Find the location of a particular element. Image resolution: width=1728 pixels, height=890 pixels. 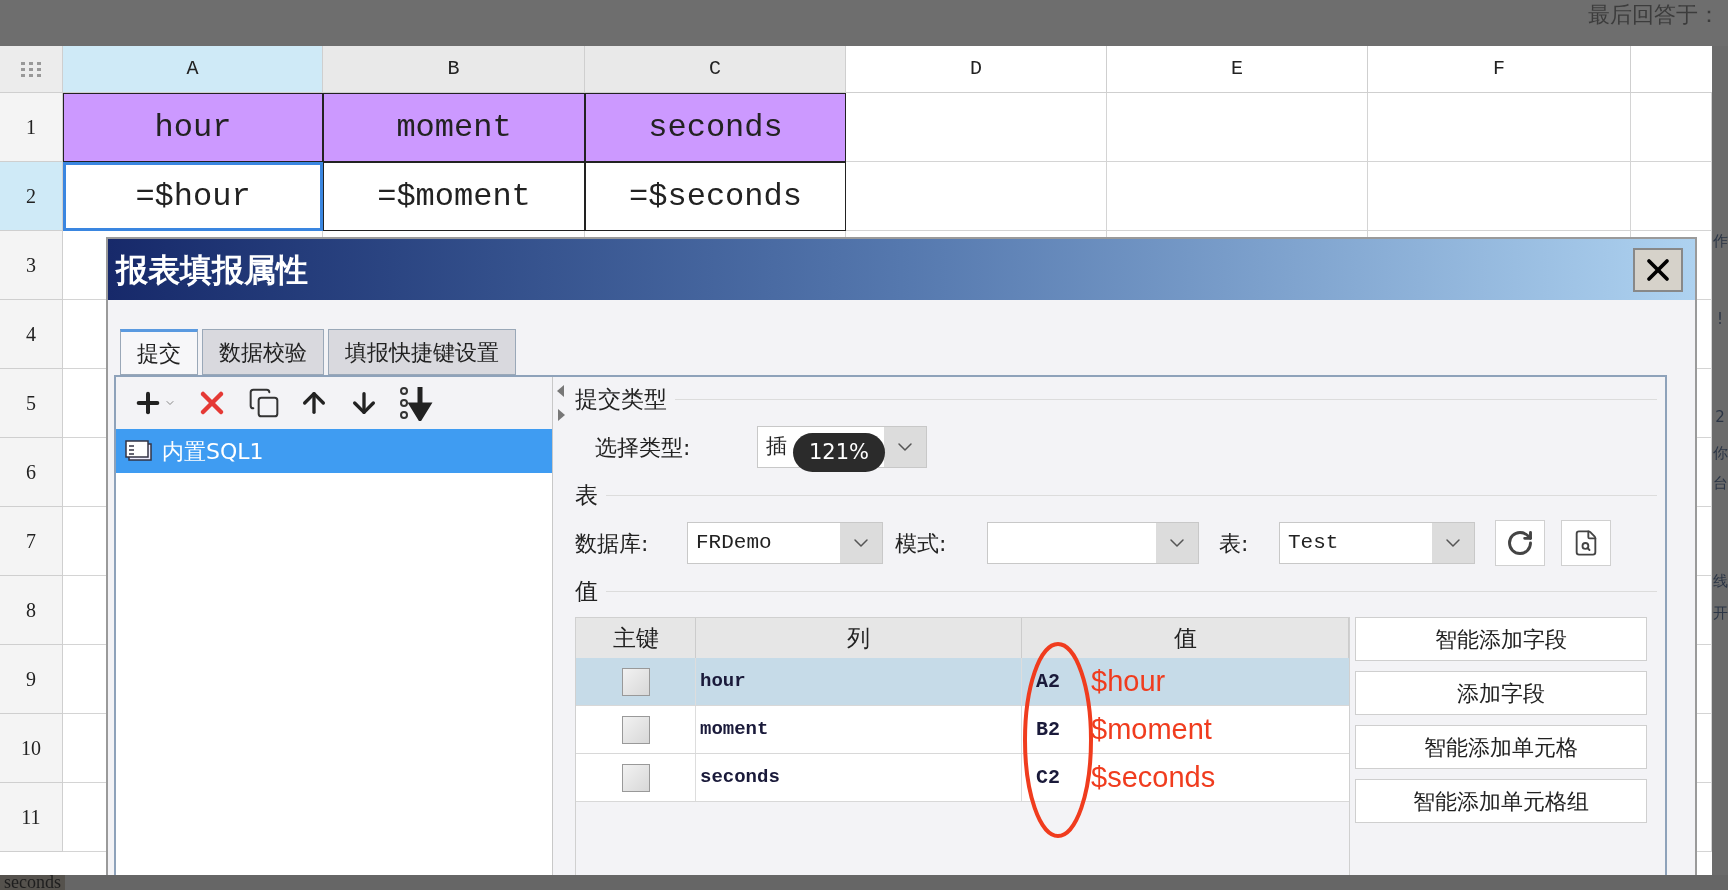

column-header: C is located at coordinates (715, 69).